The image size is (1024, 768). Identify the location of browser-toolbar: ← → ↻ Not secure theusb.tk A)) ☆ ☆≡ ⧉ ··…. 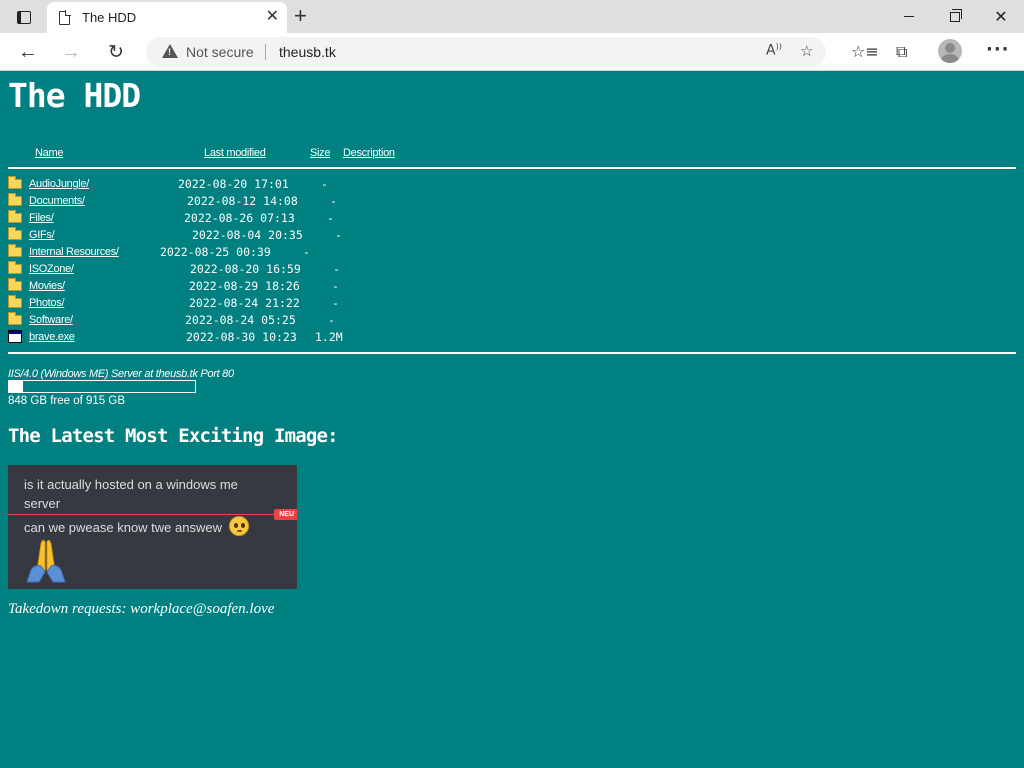
(512, 52).